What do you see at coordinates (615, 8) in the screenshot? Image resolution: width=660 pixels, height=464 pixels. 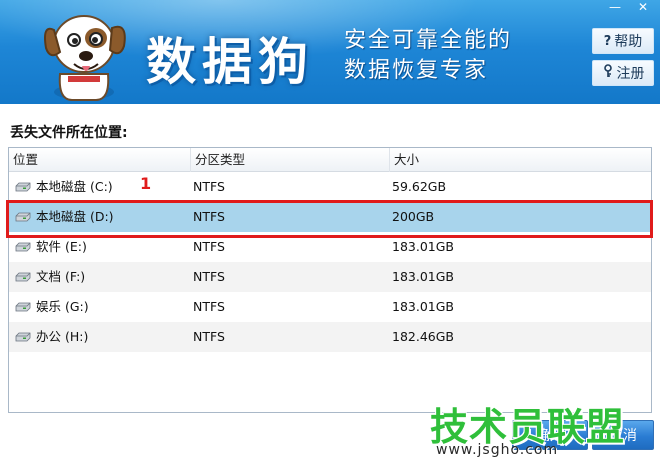 I see `minimize-button: —` at bounding box center [615, 8].